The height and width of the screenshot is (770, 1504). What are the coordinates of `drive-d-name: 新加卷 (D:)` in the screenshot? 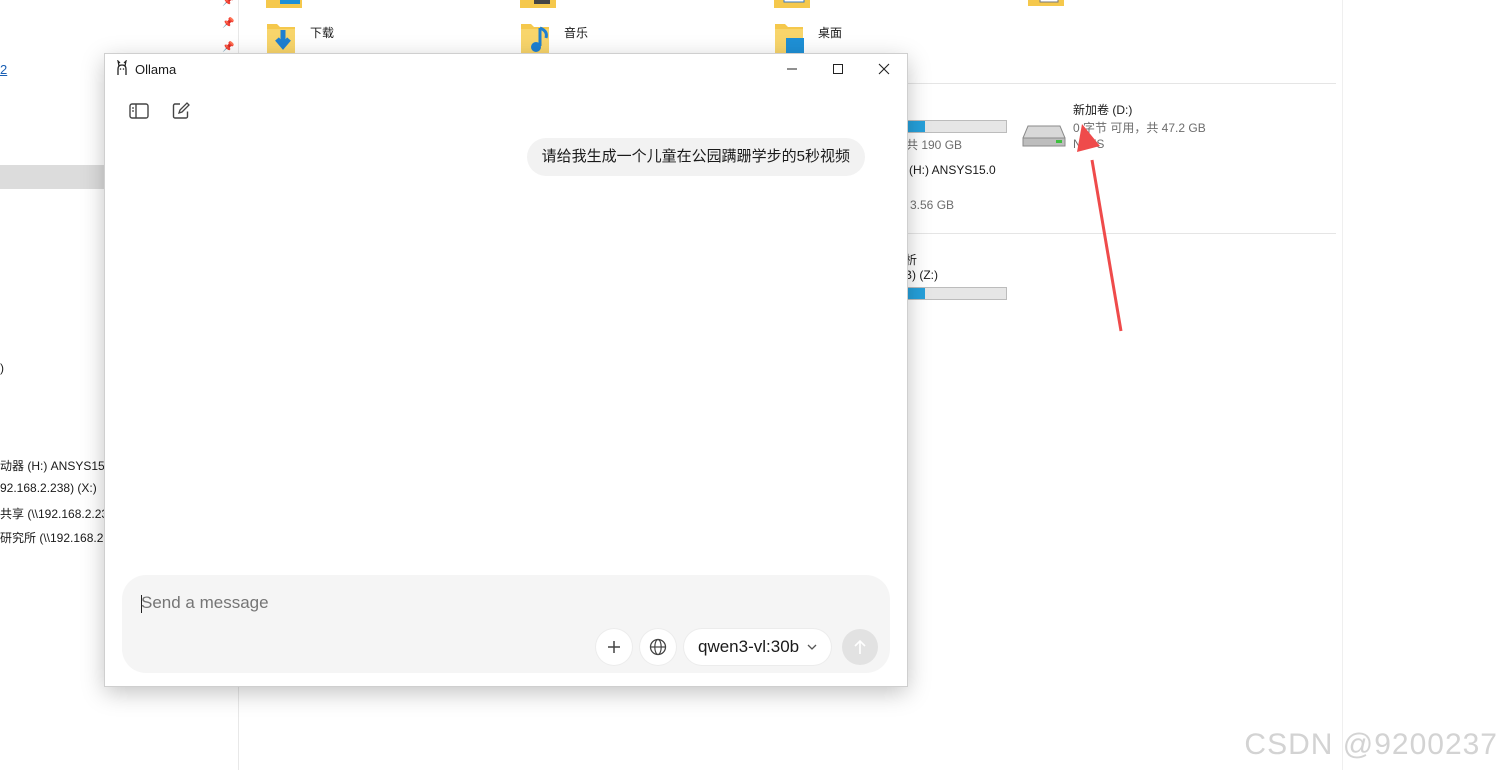 It's located at (1102, 109).